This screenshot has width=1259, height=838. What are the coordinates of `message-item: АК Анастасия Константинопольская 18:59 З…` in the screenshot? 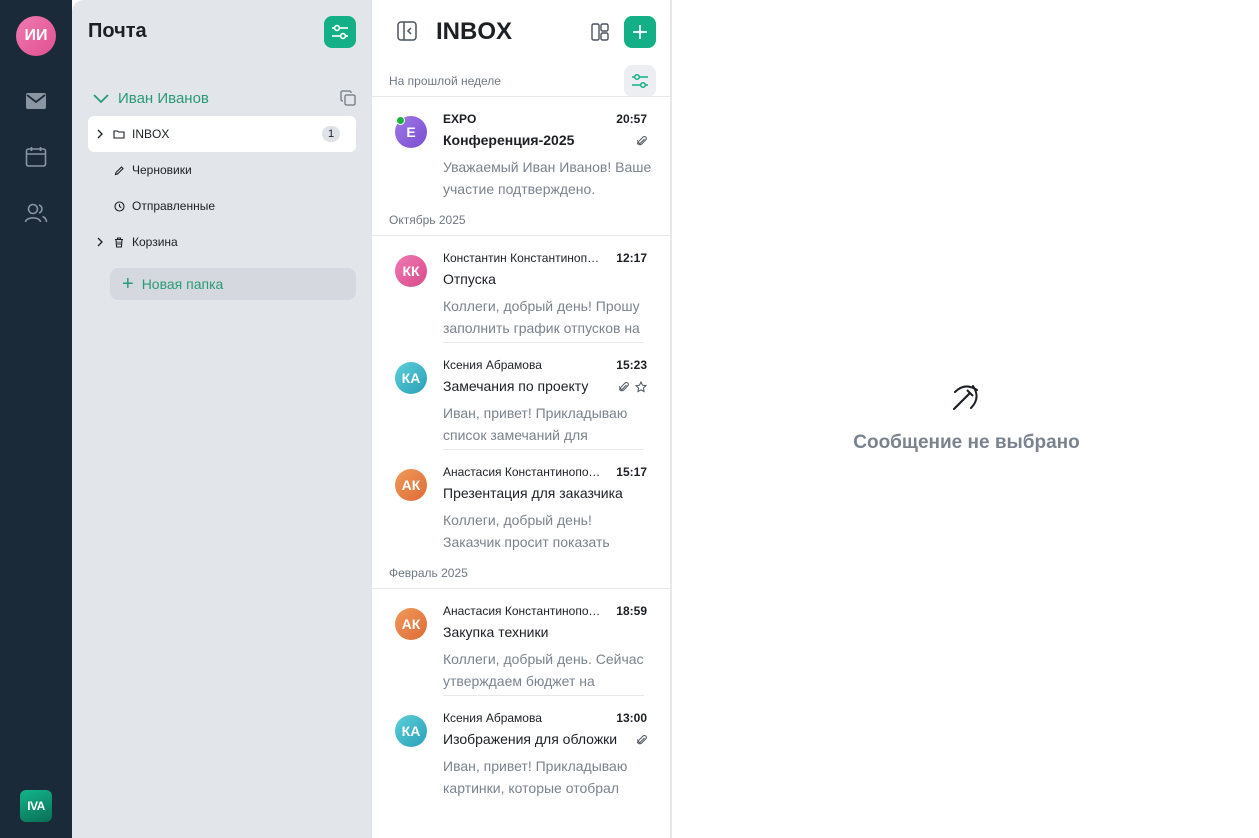 It's located at (517, 646).